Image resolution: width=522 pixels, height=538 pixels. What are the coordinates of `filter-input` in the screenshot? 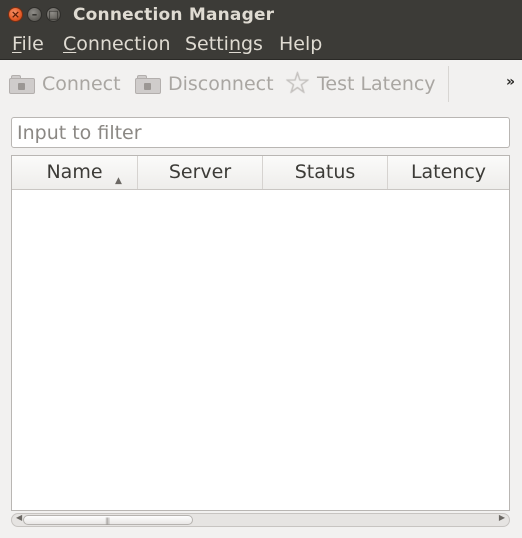 It's located at (260, 132).